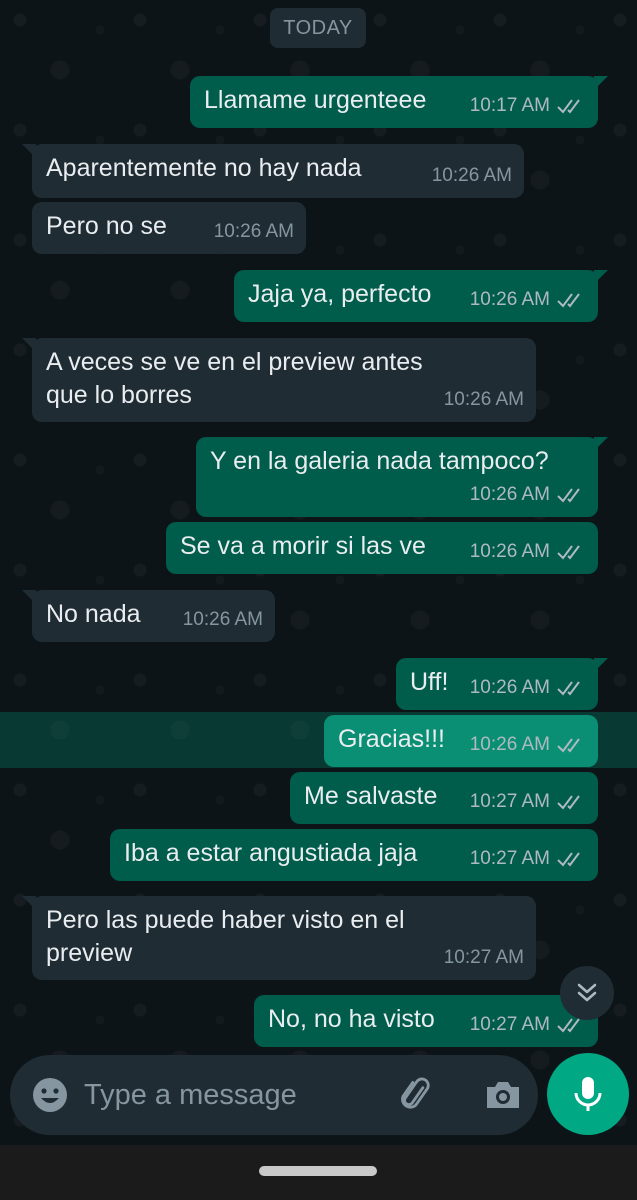 This screenshot has height=1200, width=637. What do you see at coordinates (303, 546) in the screenshot?
I see `message-text: Se va a morir si las ve` at bounding box center [303, 546].